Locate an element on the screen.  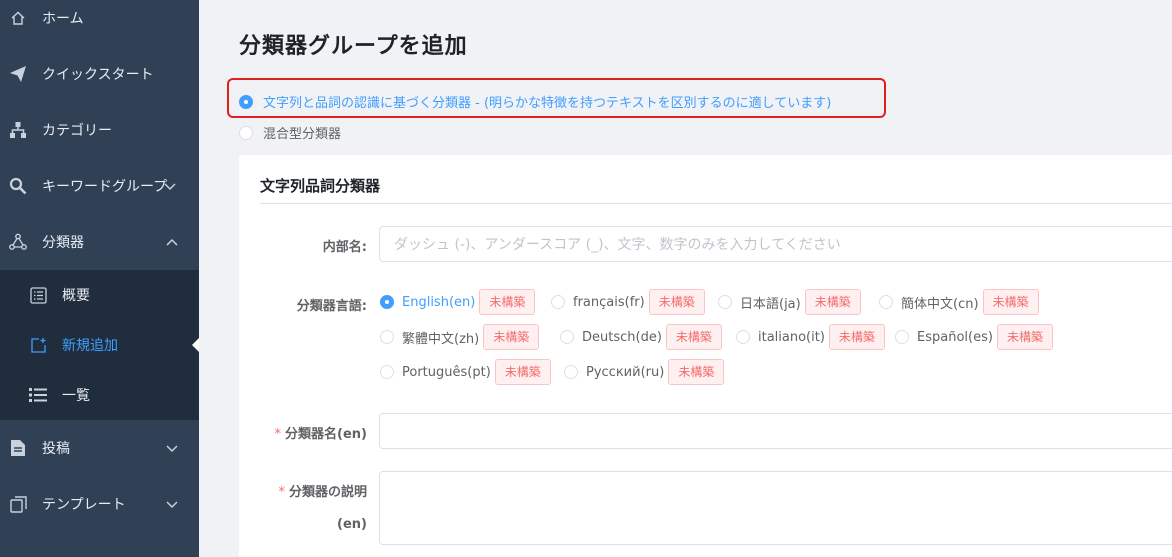
classifier-description-textarea is located at coordinates (775, 508).